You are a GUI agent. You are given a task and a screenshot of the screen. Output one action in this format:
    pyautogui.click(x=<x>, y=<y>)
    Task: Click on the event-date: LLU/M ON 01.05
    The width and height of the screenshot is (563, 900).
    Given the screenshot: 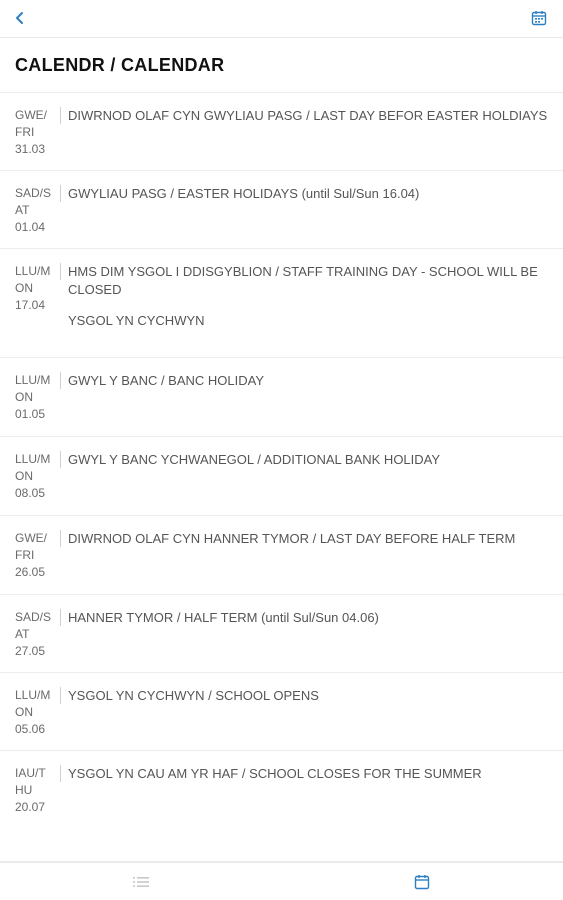 What is the action you would take?
    pyautogui.click(x=30, y=397)
    